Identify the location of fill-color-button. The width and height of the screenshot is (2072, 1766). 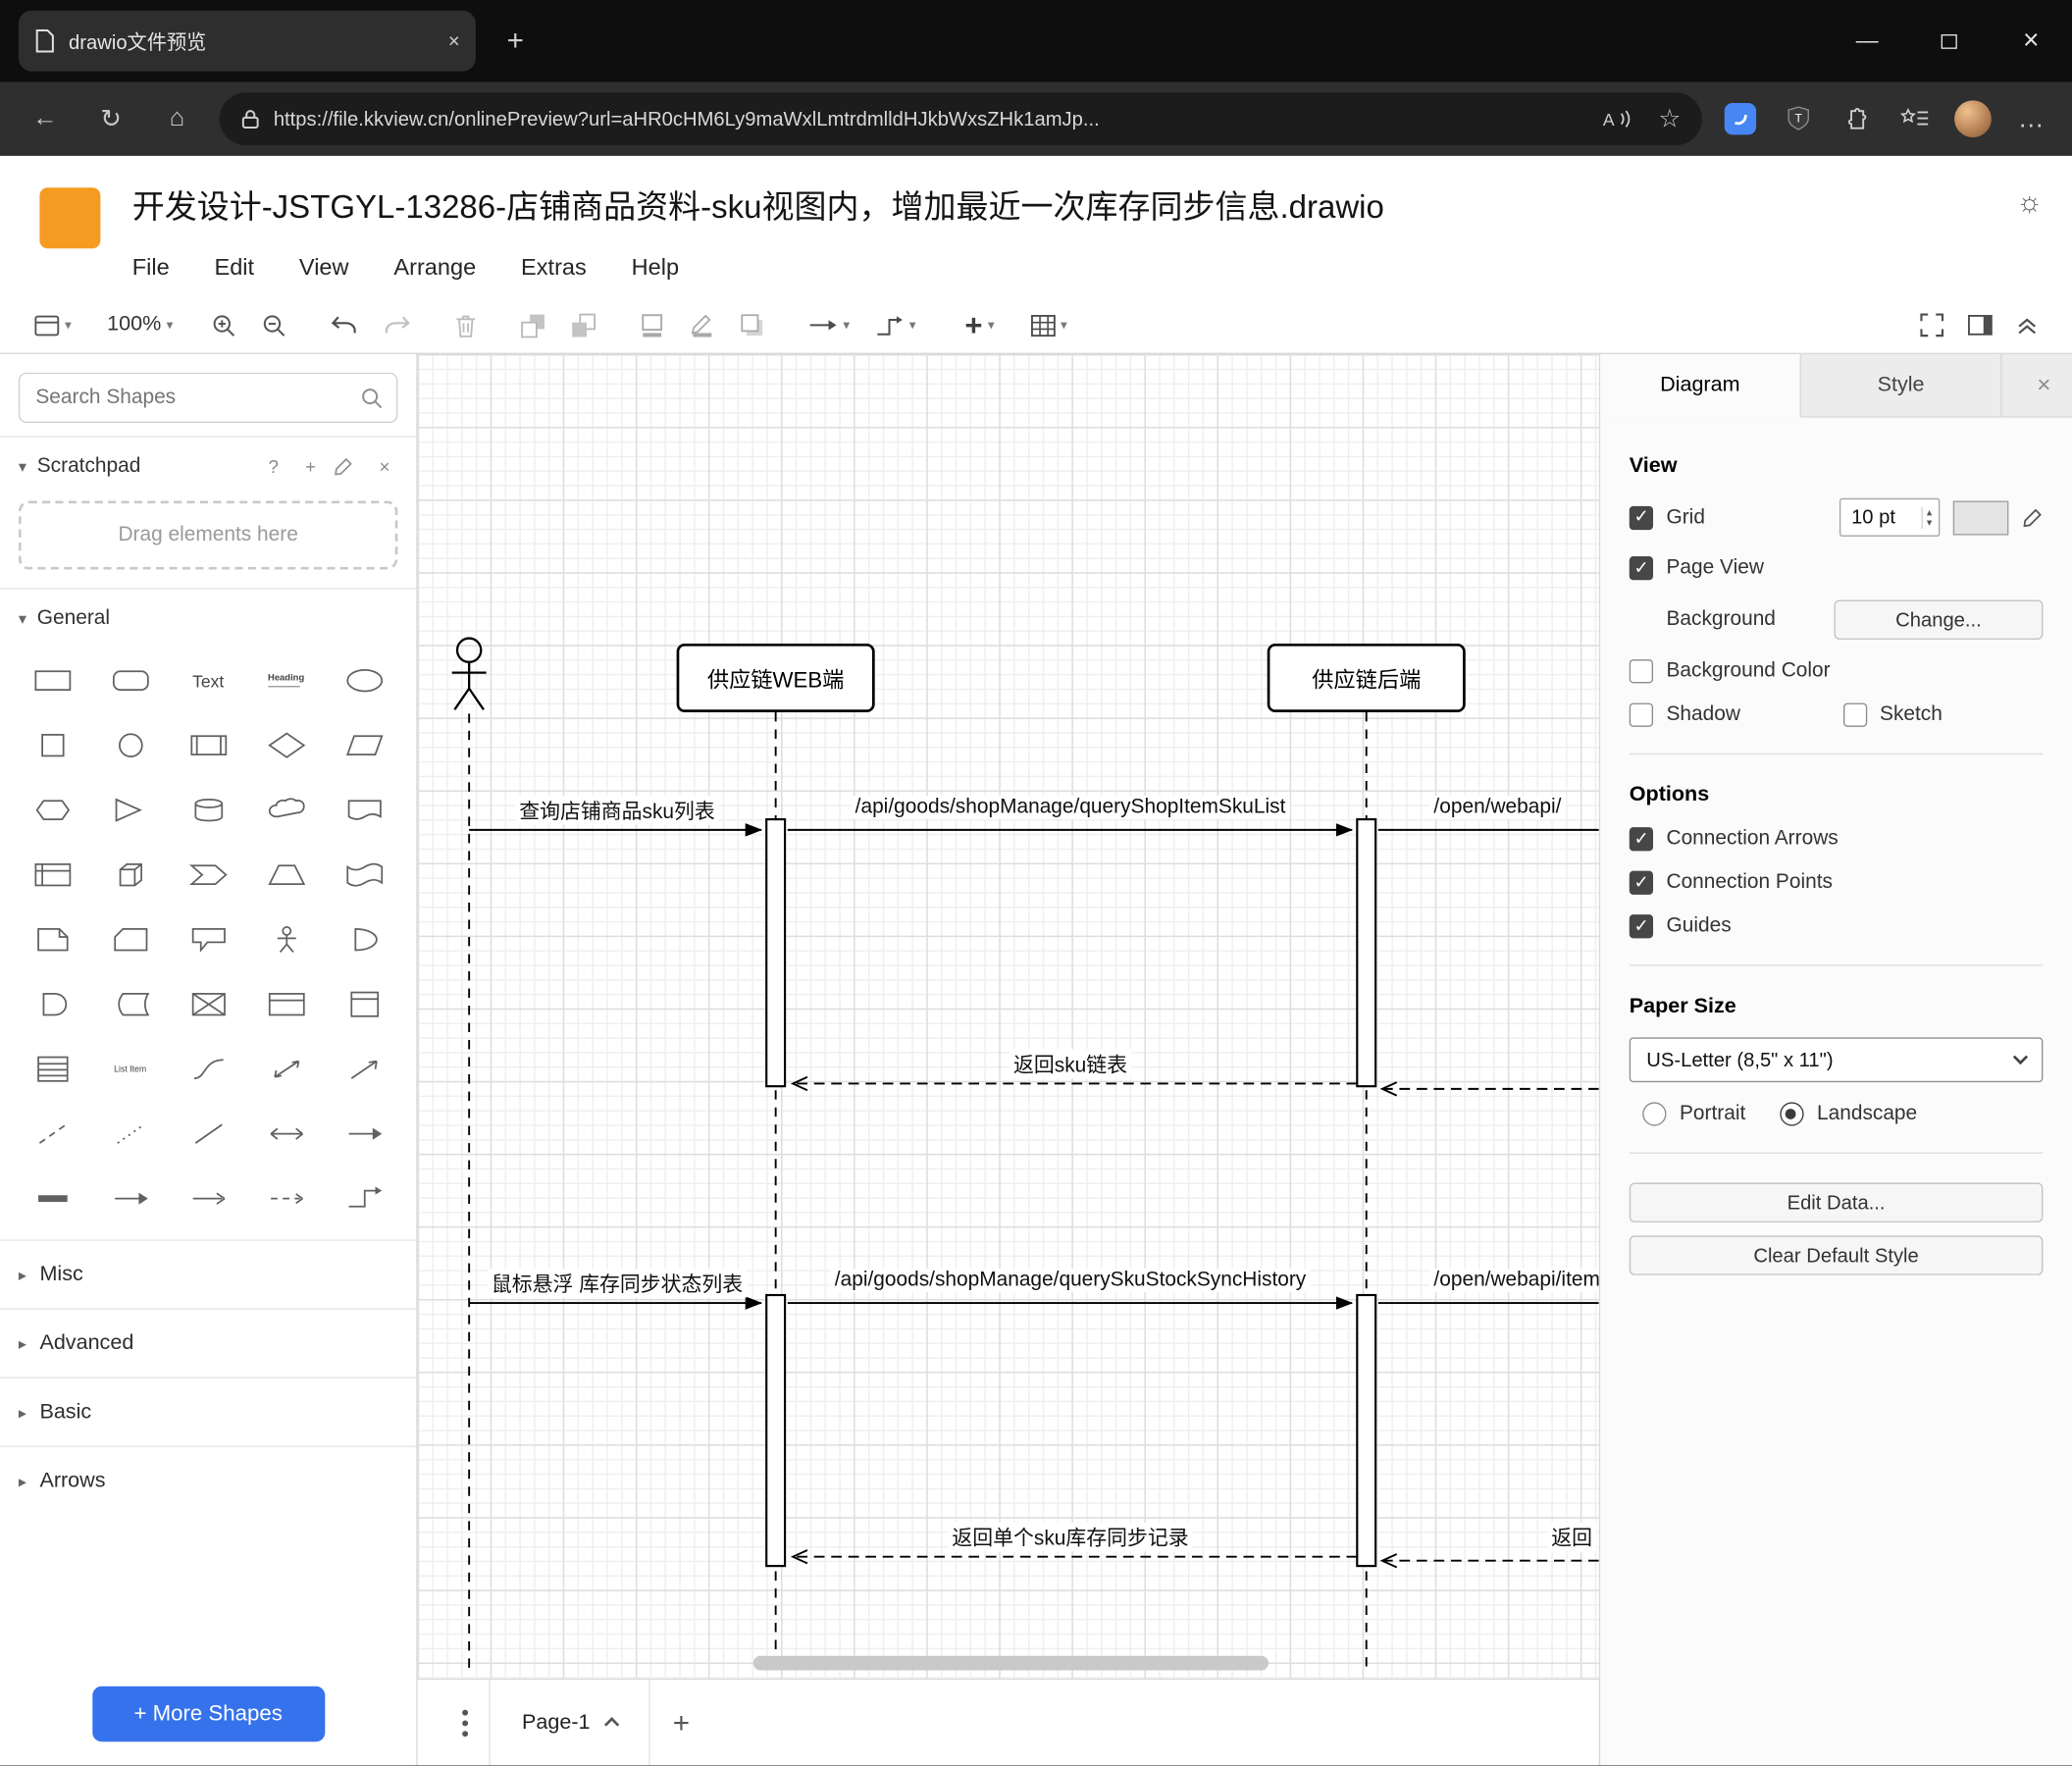
(652, 326).